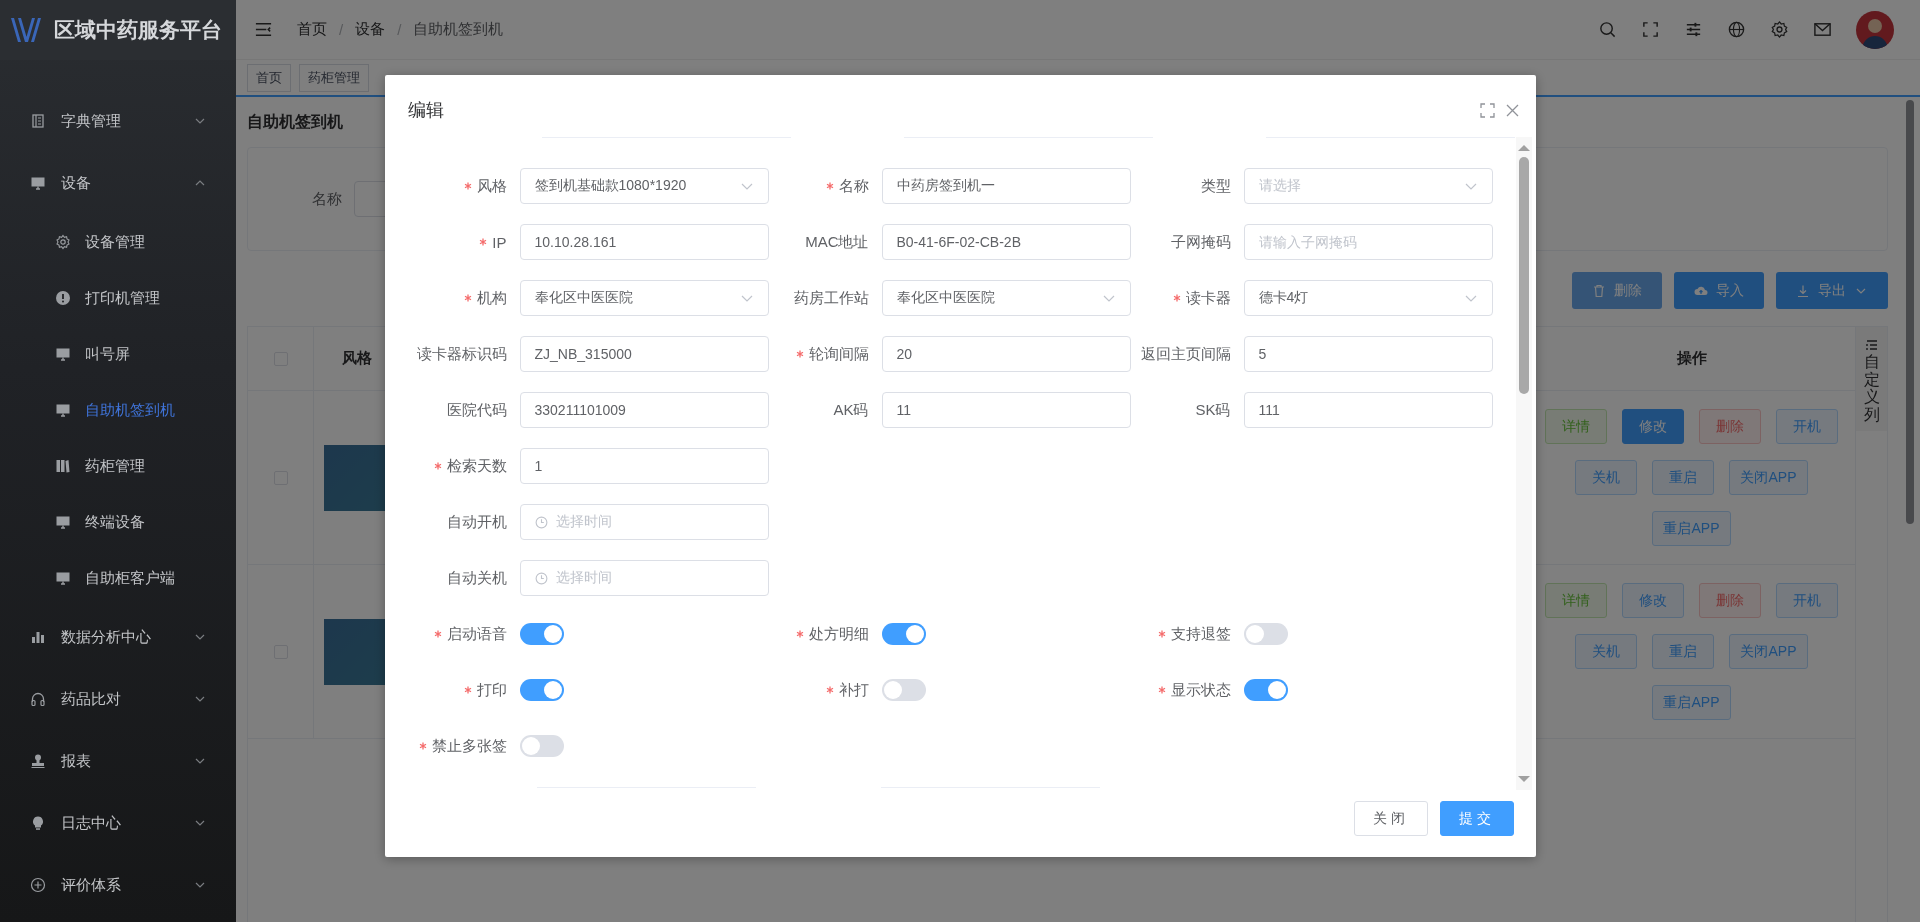 This screenshot has width=1920, height=922. Describe the element at coordinates (38, 637) in the screenshot. I see `bar-chart-icon` at that location.